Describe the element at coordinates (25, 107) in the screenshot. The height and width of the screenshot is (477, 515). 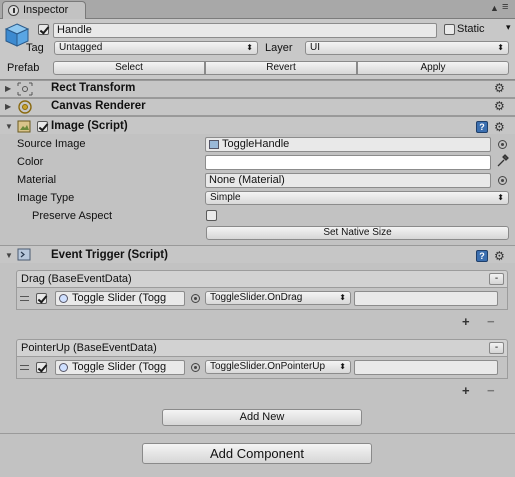
I see `canvas-renderer-icon` at that location.